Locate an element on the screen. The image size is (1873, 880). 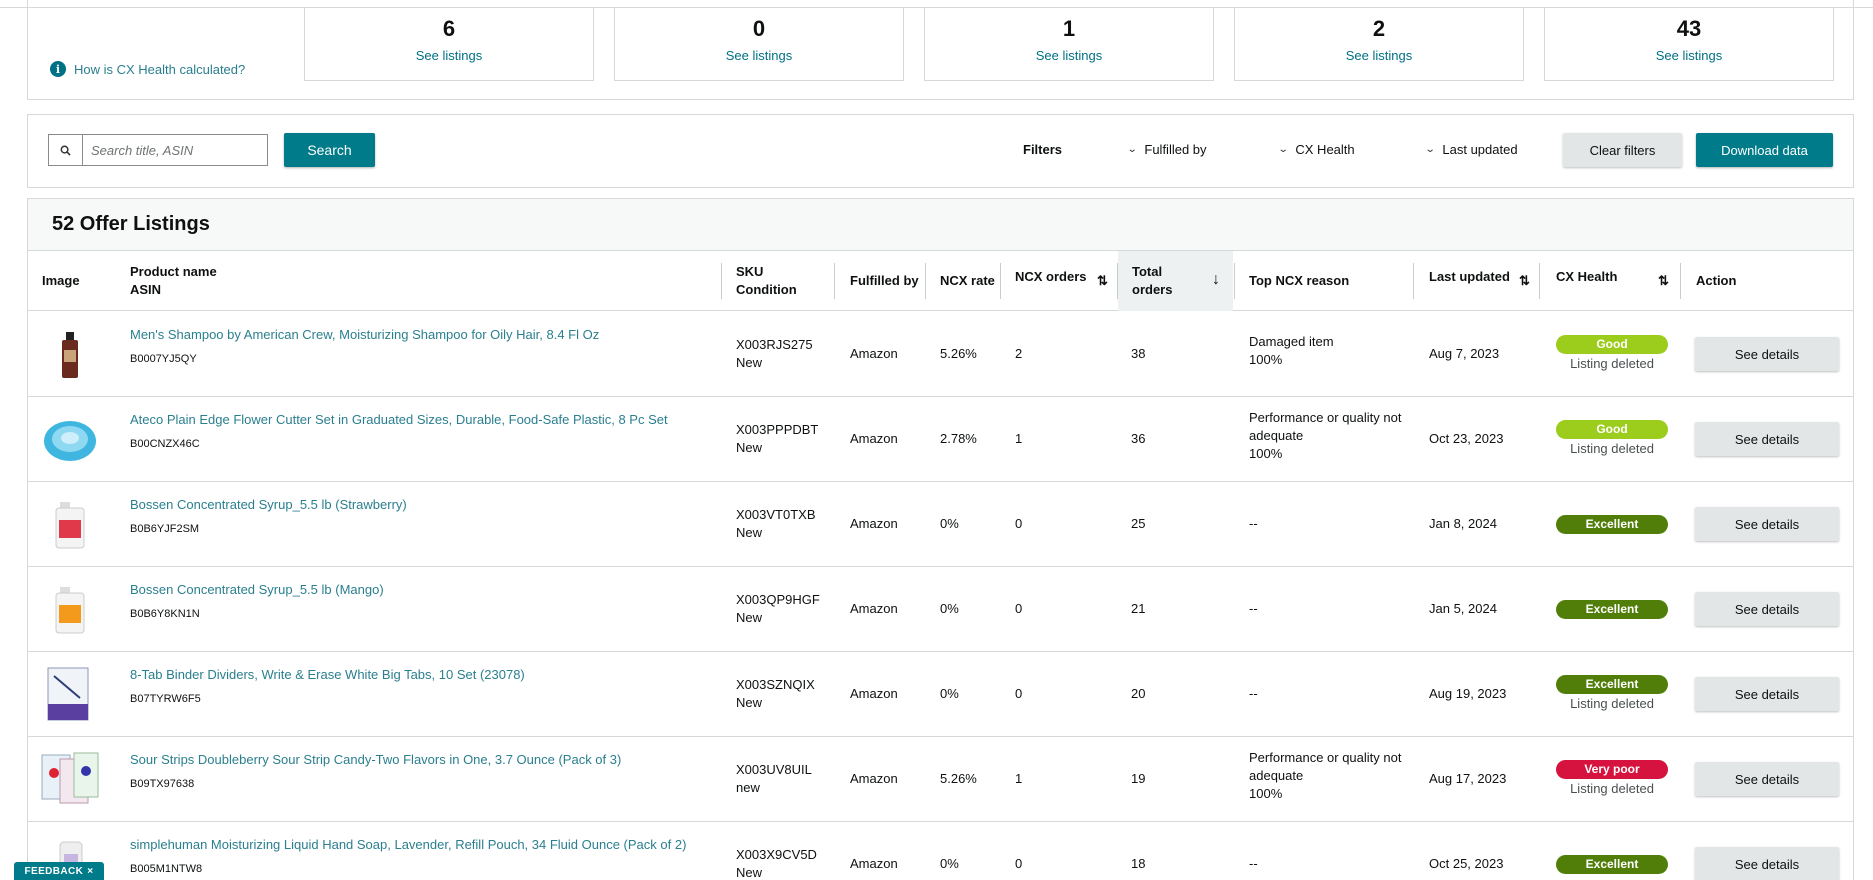
total-orders-value: 38 is located at coordinates (1138, 353).